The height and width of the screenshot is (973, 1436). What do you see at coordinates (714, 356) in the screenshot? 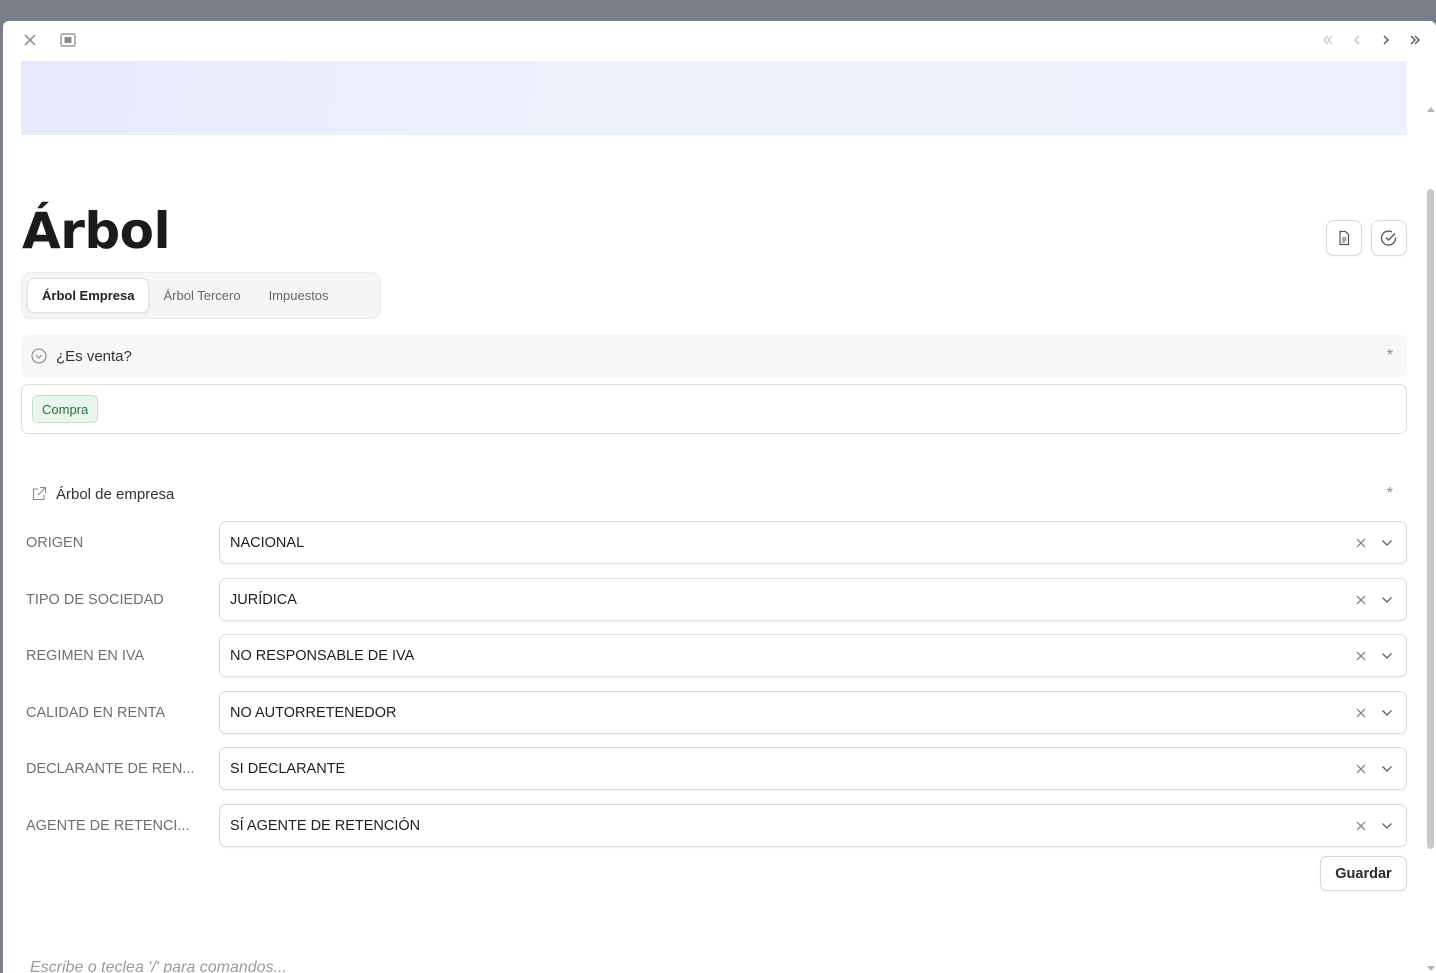
I see `section-es-venta: ¿Es venta? *` at bounding box center [714, 356].